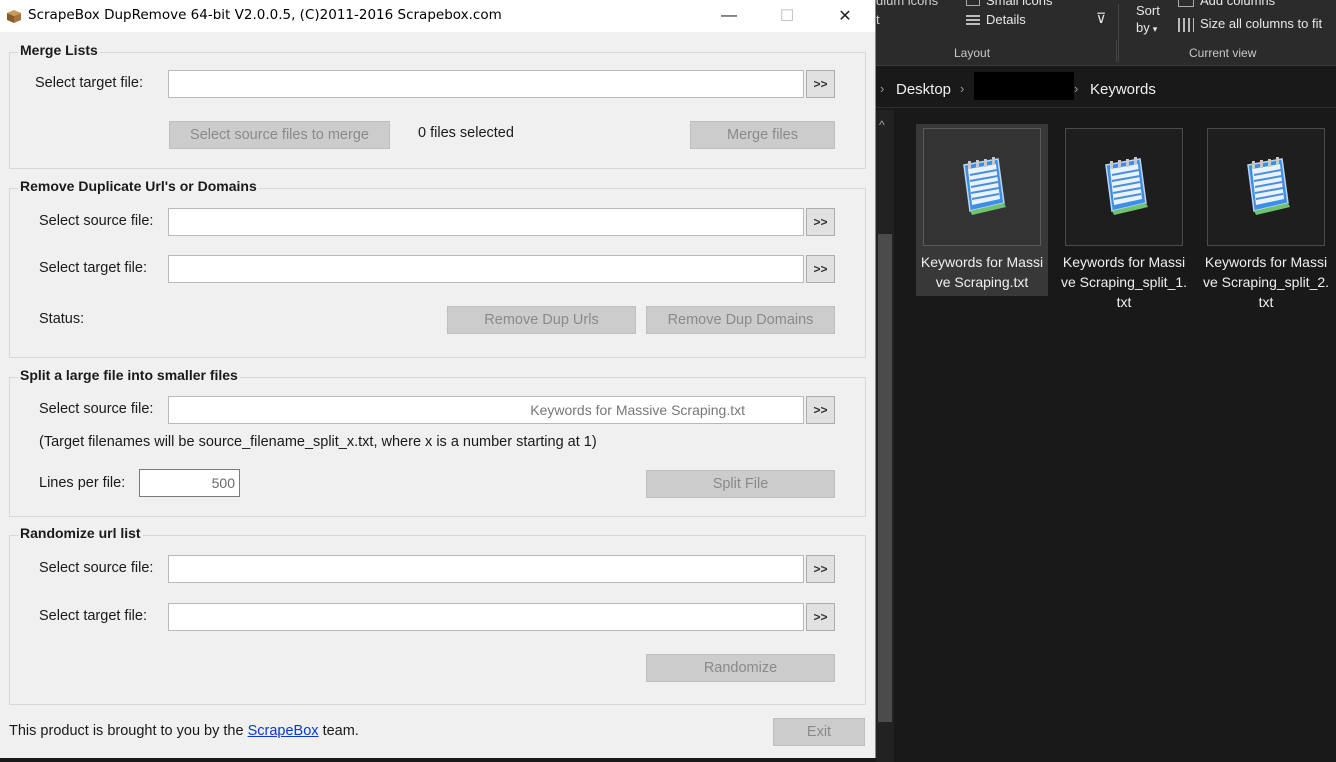  I want to click on file-item: Keywords for Massive Scraping.txt, so click(982, 210).